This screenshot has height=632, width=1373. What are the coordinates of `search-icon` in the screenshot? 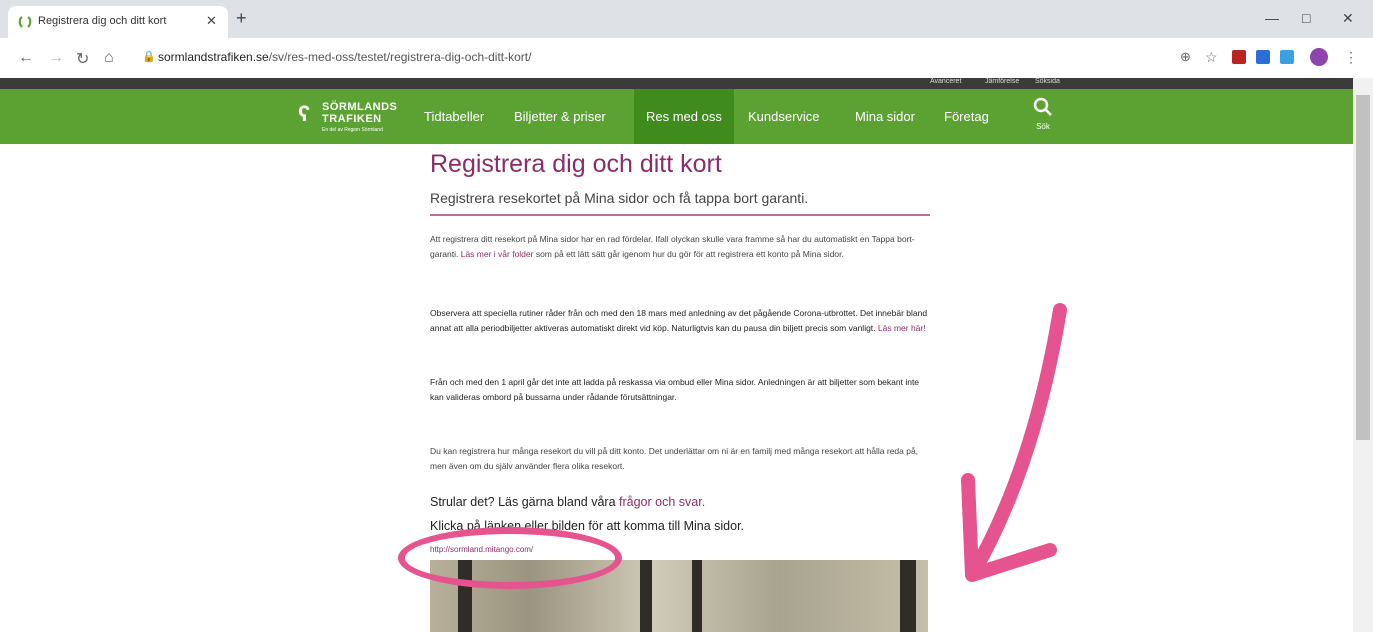 It's located at (1042, 106).